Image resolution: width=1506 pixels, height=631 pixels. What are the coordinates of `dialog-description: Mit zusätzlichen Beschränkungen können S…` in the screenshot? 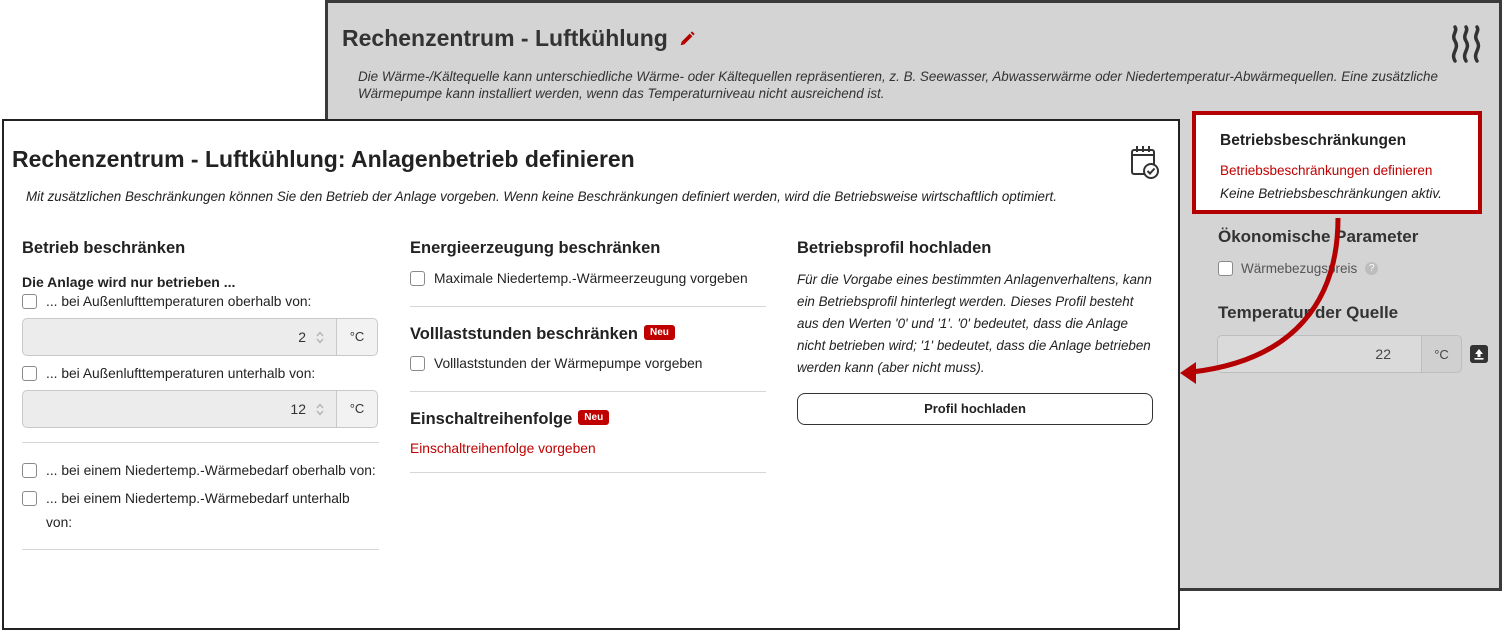 It's located at (541, 196).